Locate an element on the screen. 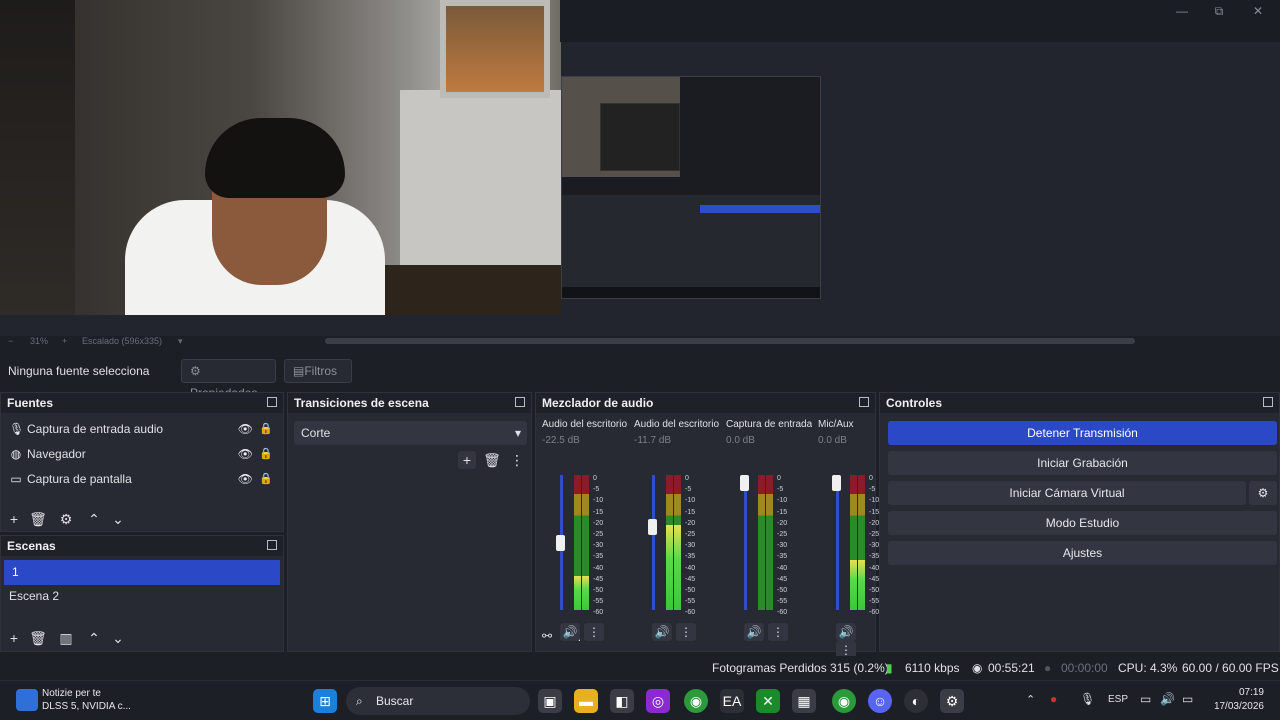 This screenshot has height=720, width=1280. discord-icon: ☺ is located at coordinates (880, 701).